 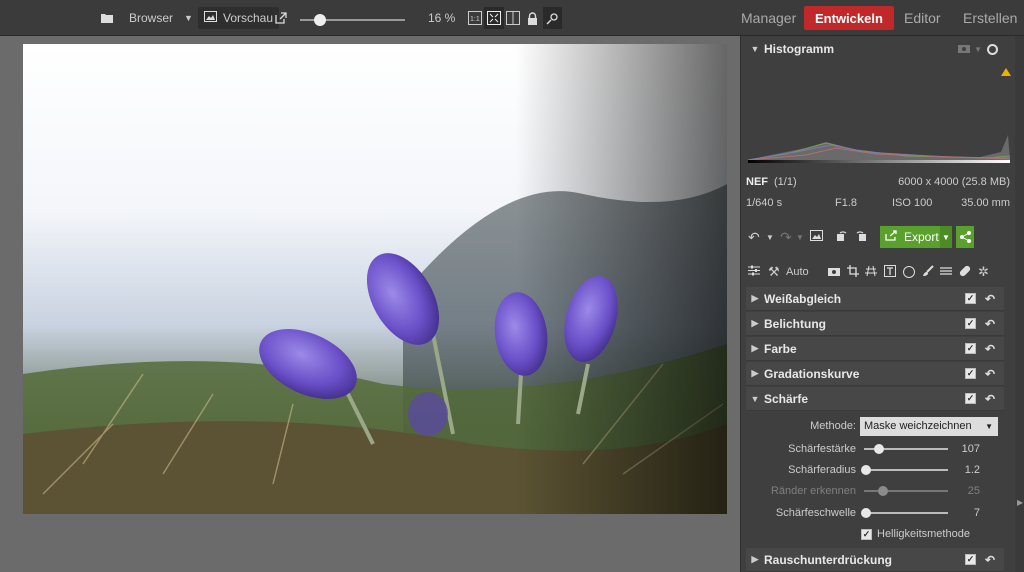 I want to click on file-format: NEF, so click(x=757, y=182).